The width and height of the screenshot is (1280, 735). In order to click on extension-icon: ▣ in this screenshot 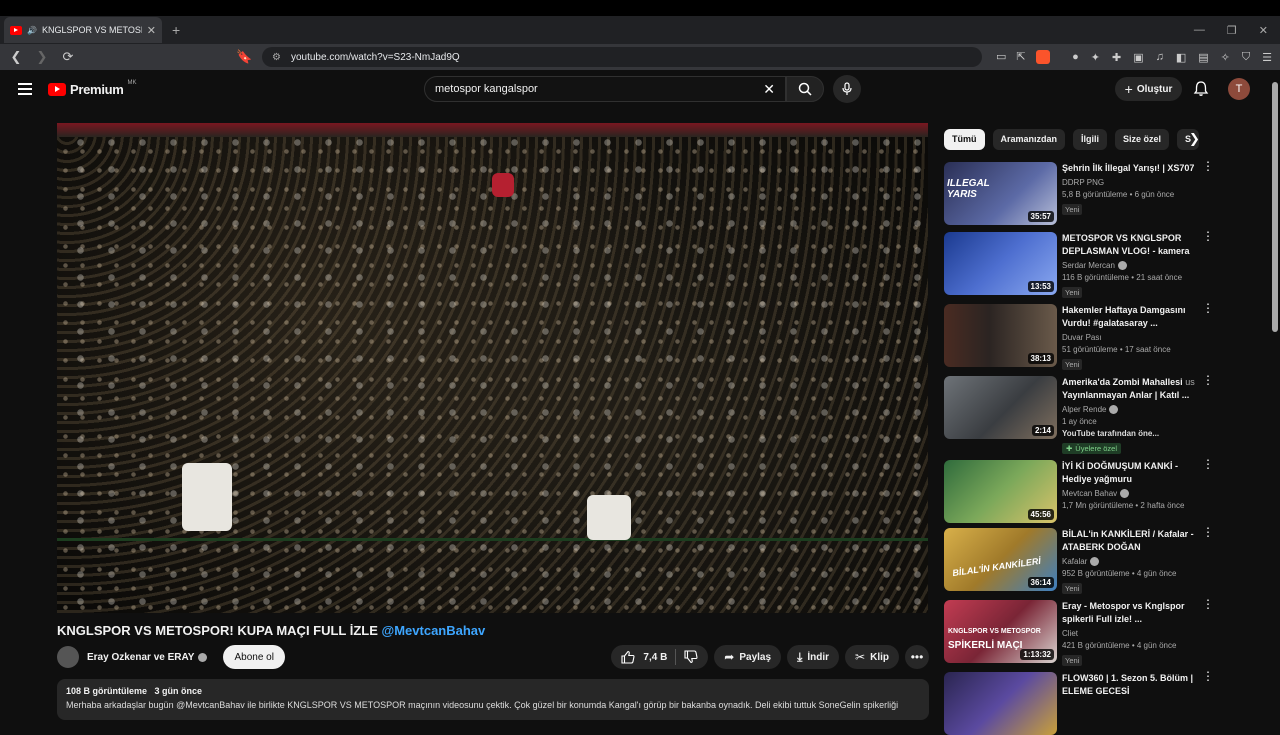, I will do `click(1138, 57)`.